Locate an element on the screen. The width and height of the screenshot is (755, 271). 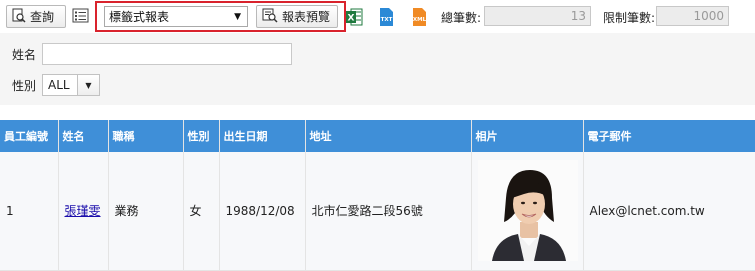
employee-gender-cell: 女 is located at coordinates (201, 211).